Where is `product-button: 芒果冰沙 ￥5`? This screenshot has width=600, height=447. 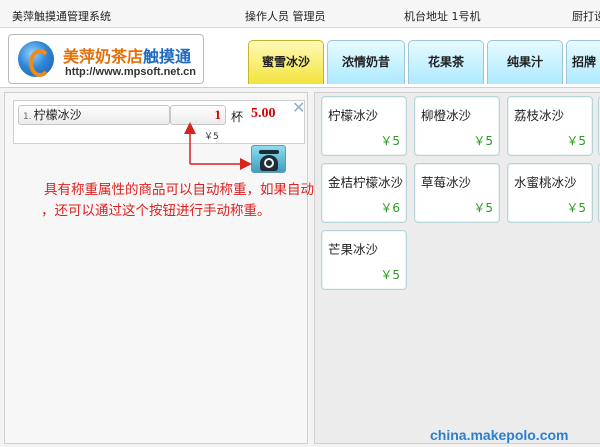 product-button: 芒果冰沙 ￥5 is located at coordinates (364, 260).